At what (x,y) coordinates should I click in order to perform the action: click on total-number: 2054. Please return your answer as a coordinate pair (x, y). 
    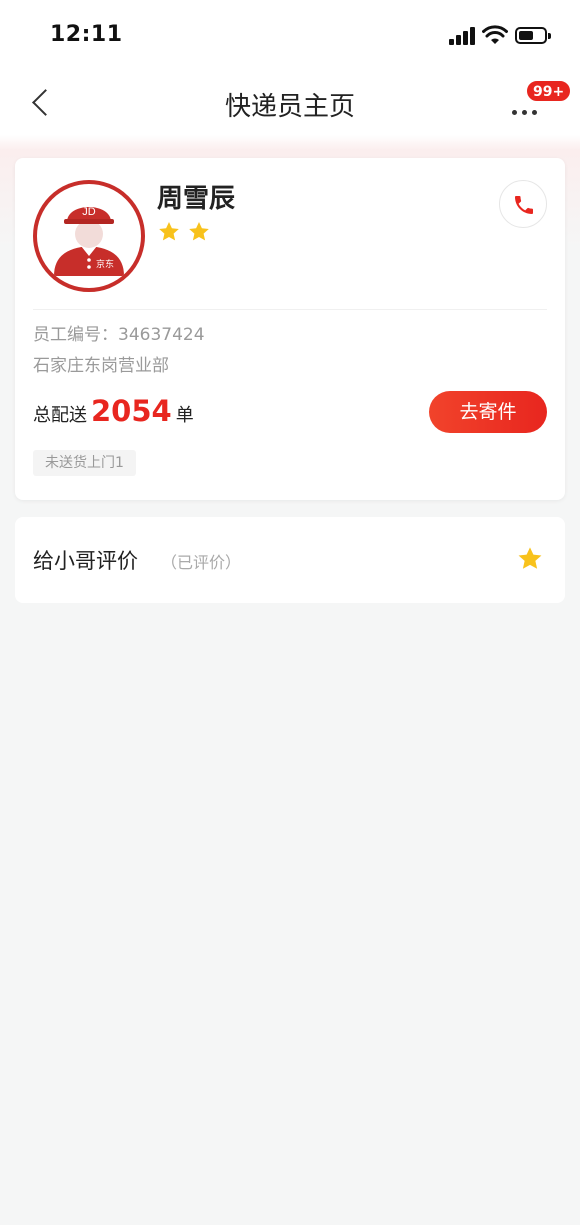
    Looking at the image, I should click on (131, 411).